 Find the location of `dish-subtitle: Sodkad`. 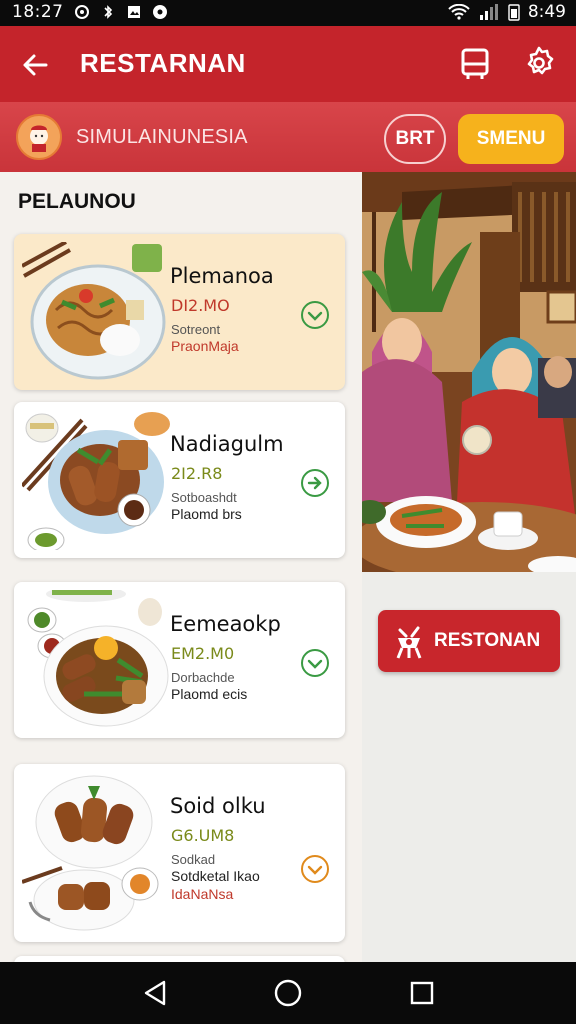

dish-subtitle: Sodkad is located at coordinates (193, 859).